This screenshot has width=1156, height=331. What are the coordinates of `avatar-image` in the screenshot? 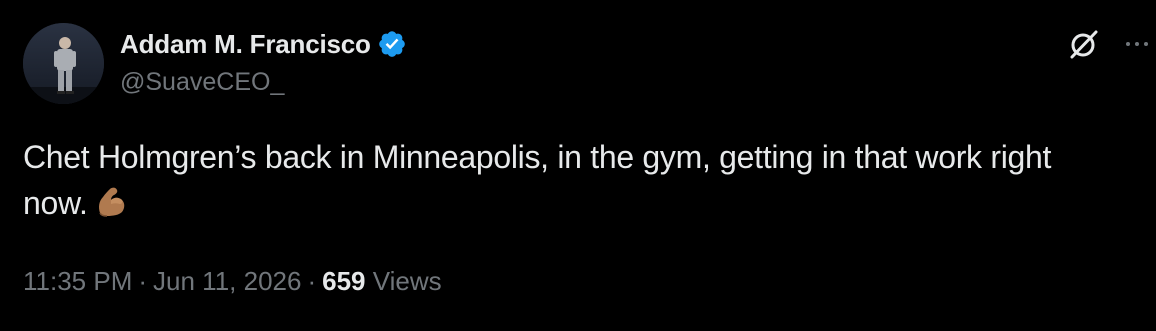 It's located at (63, 63).